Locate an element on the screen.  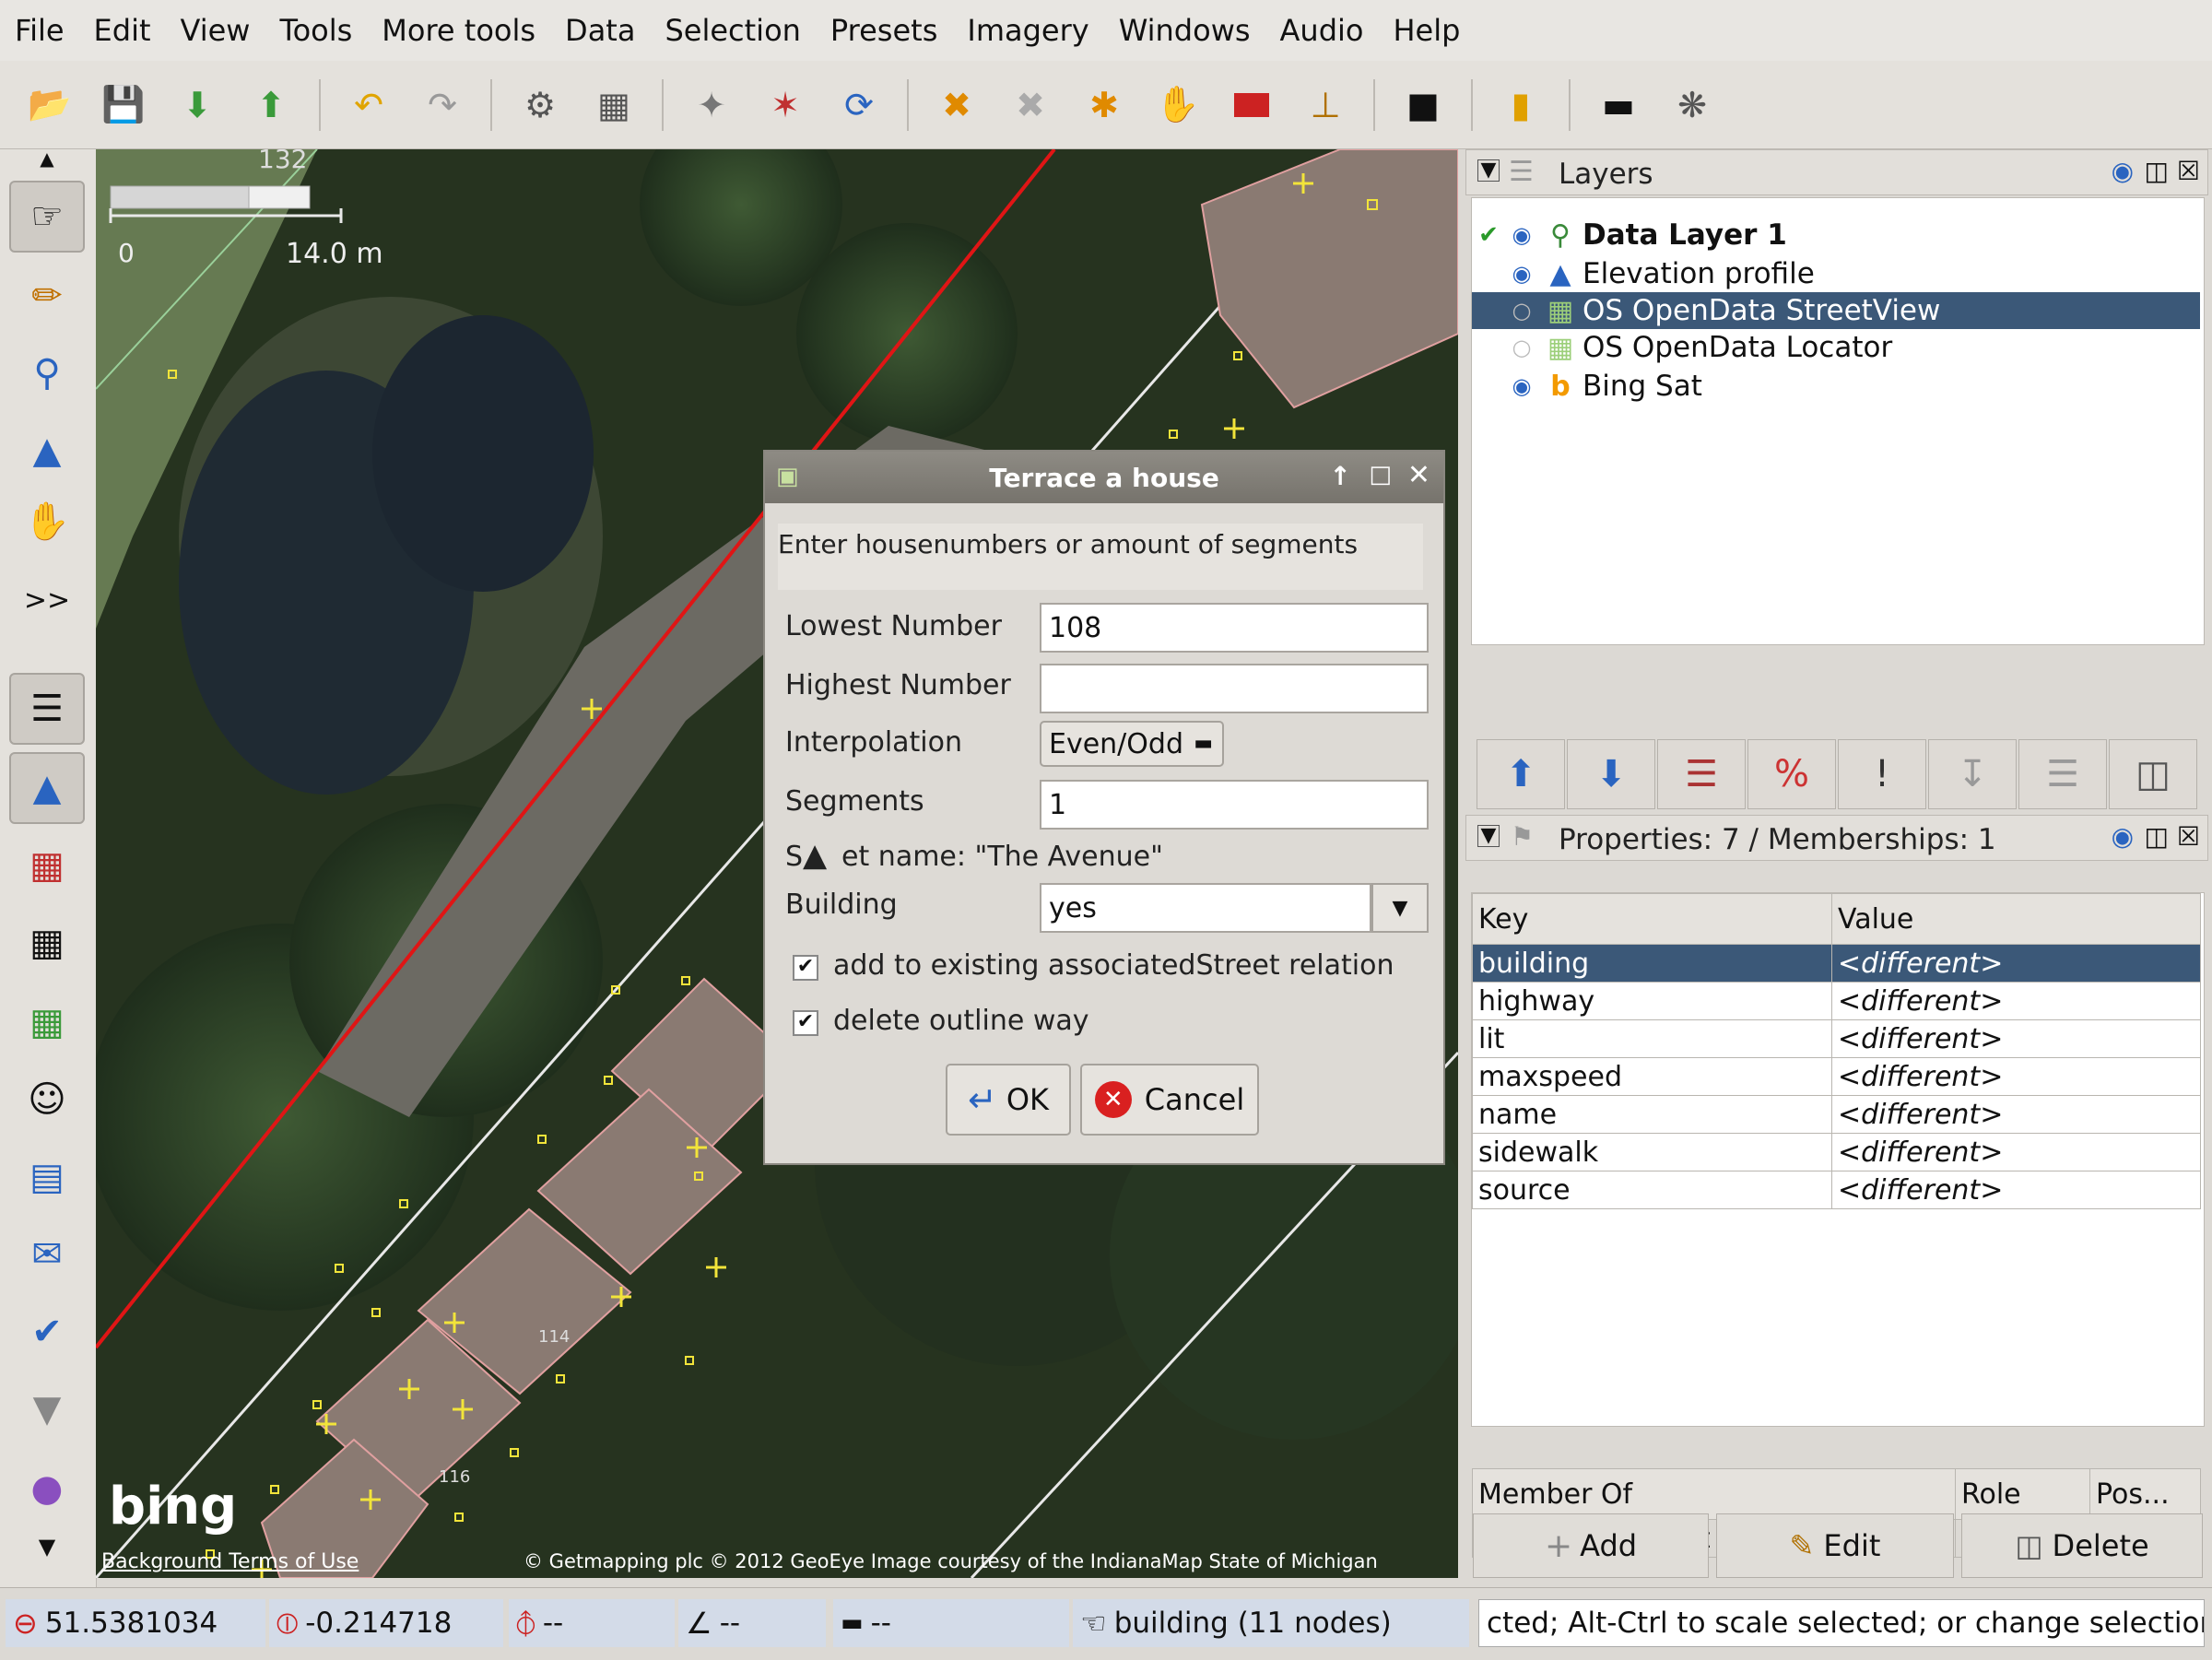
menu-edit: Edit is located at coordinates (122, 30).